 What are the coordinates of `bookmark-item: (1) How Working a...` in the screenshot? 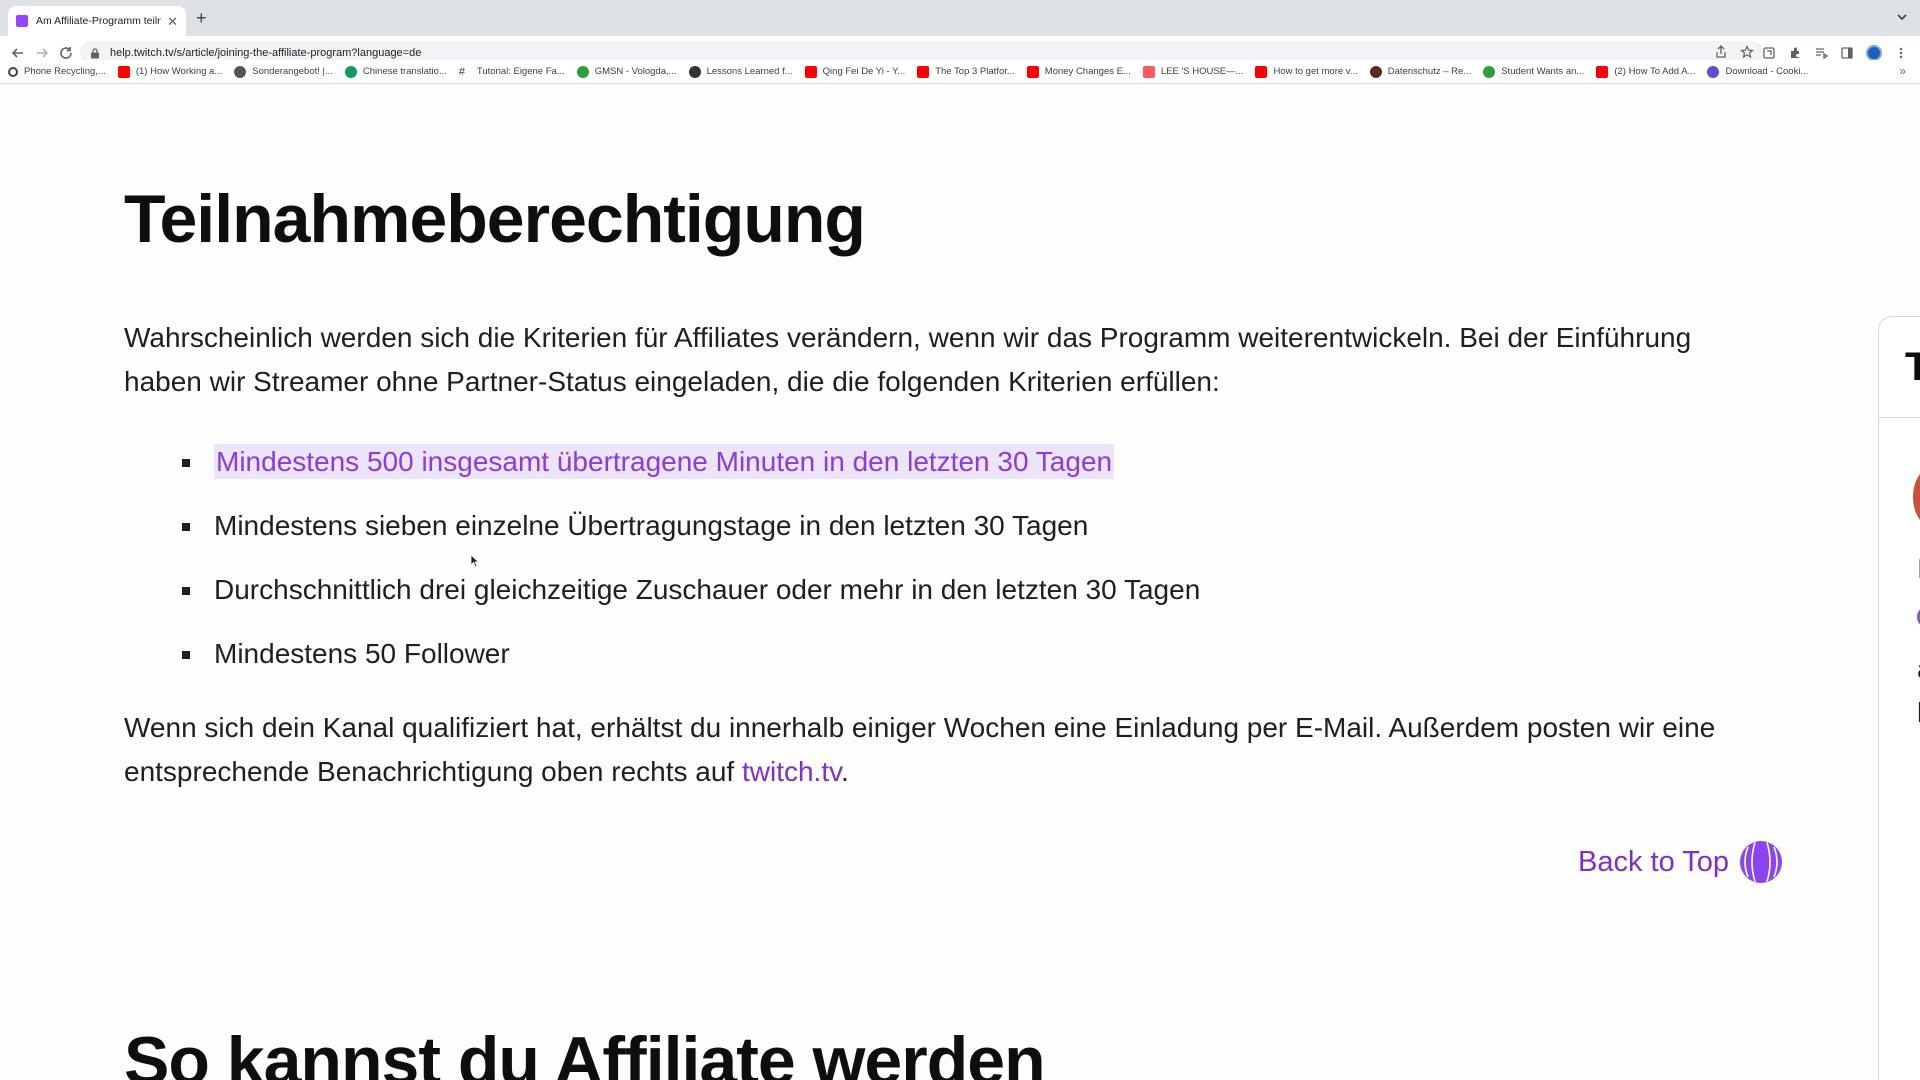 It's located at (170, 71).